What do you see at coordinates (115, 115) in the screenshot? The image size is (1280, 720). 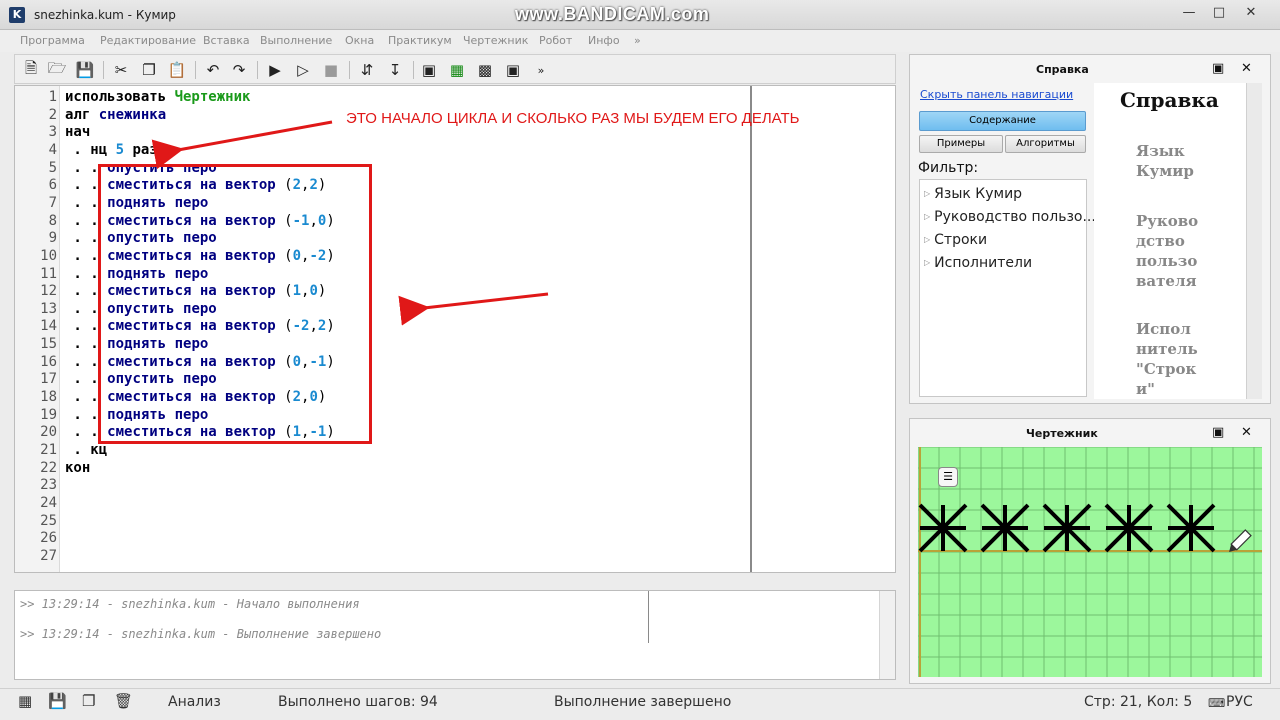 I see `code-line: алг снежинка` at bounding box center [115, 115].